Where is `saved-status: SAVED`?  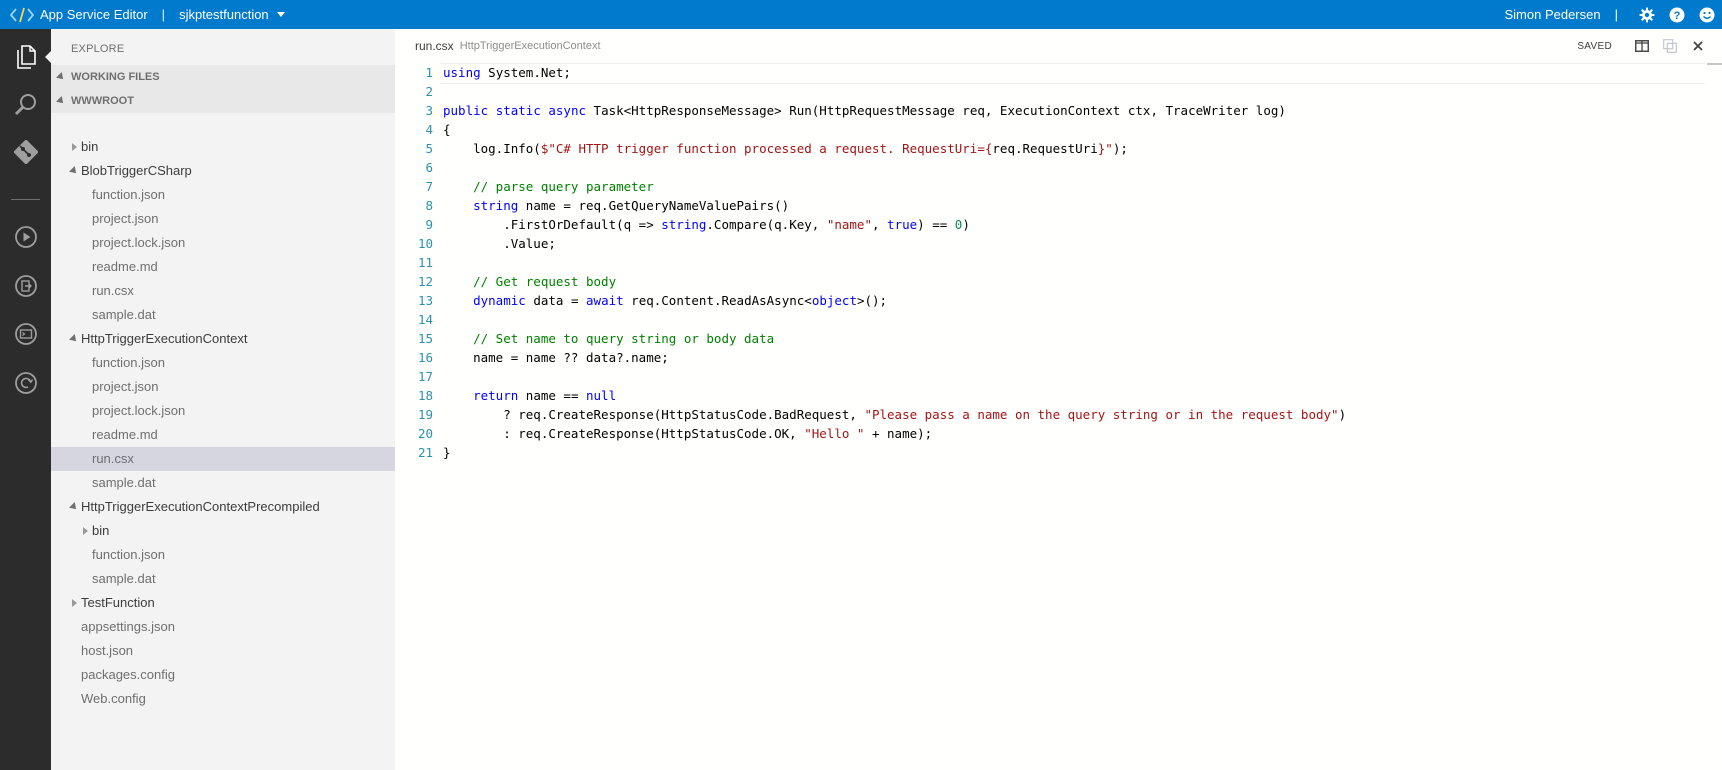 saved-status: SAVED is located at coordinates (1594, 46).